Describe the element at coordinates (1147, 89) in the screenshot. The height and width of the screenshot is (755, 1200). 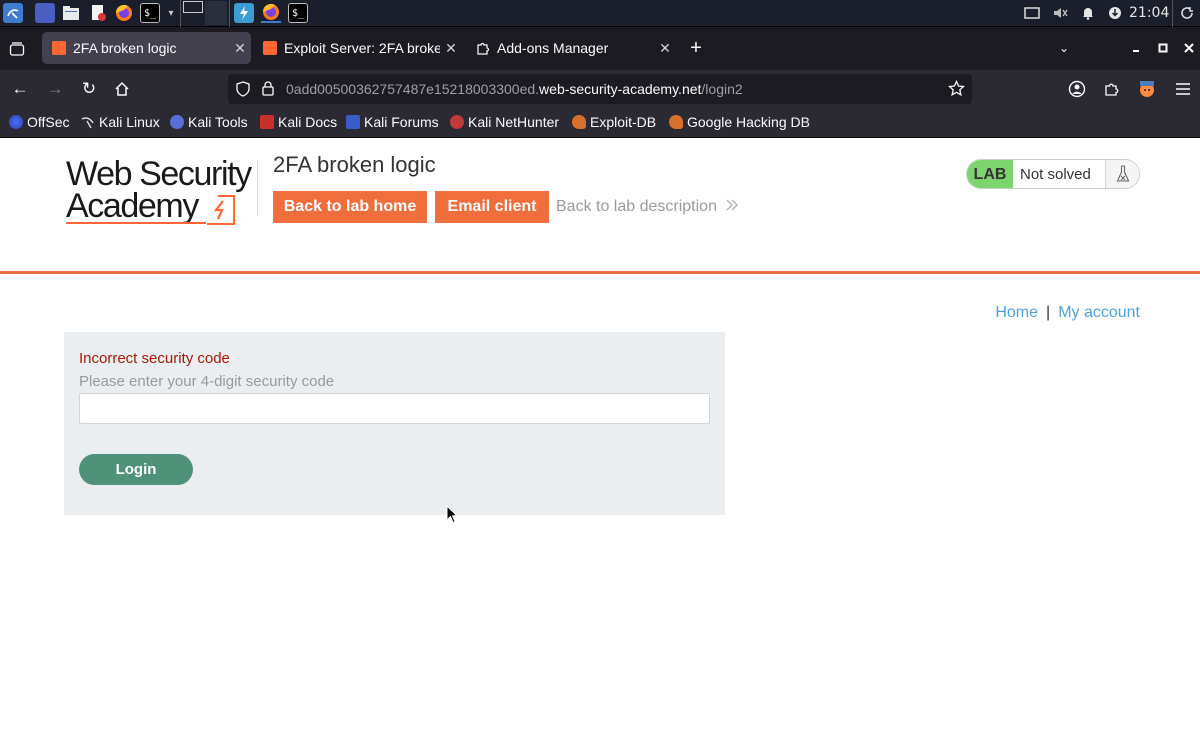
I see `burp-extension-icon` at that location.